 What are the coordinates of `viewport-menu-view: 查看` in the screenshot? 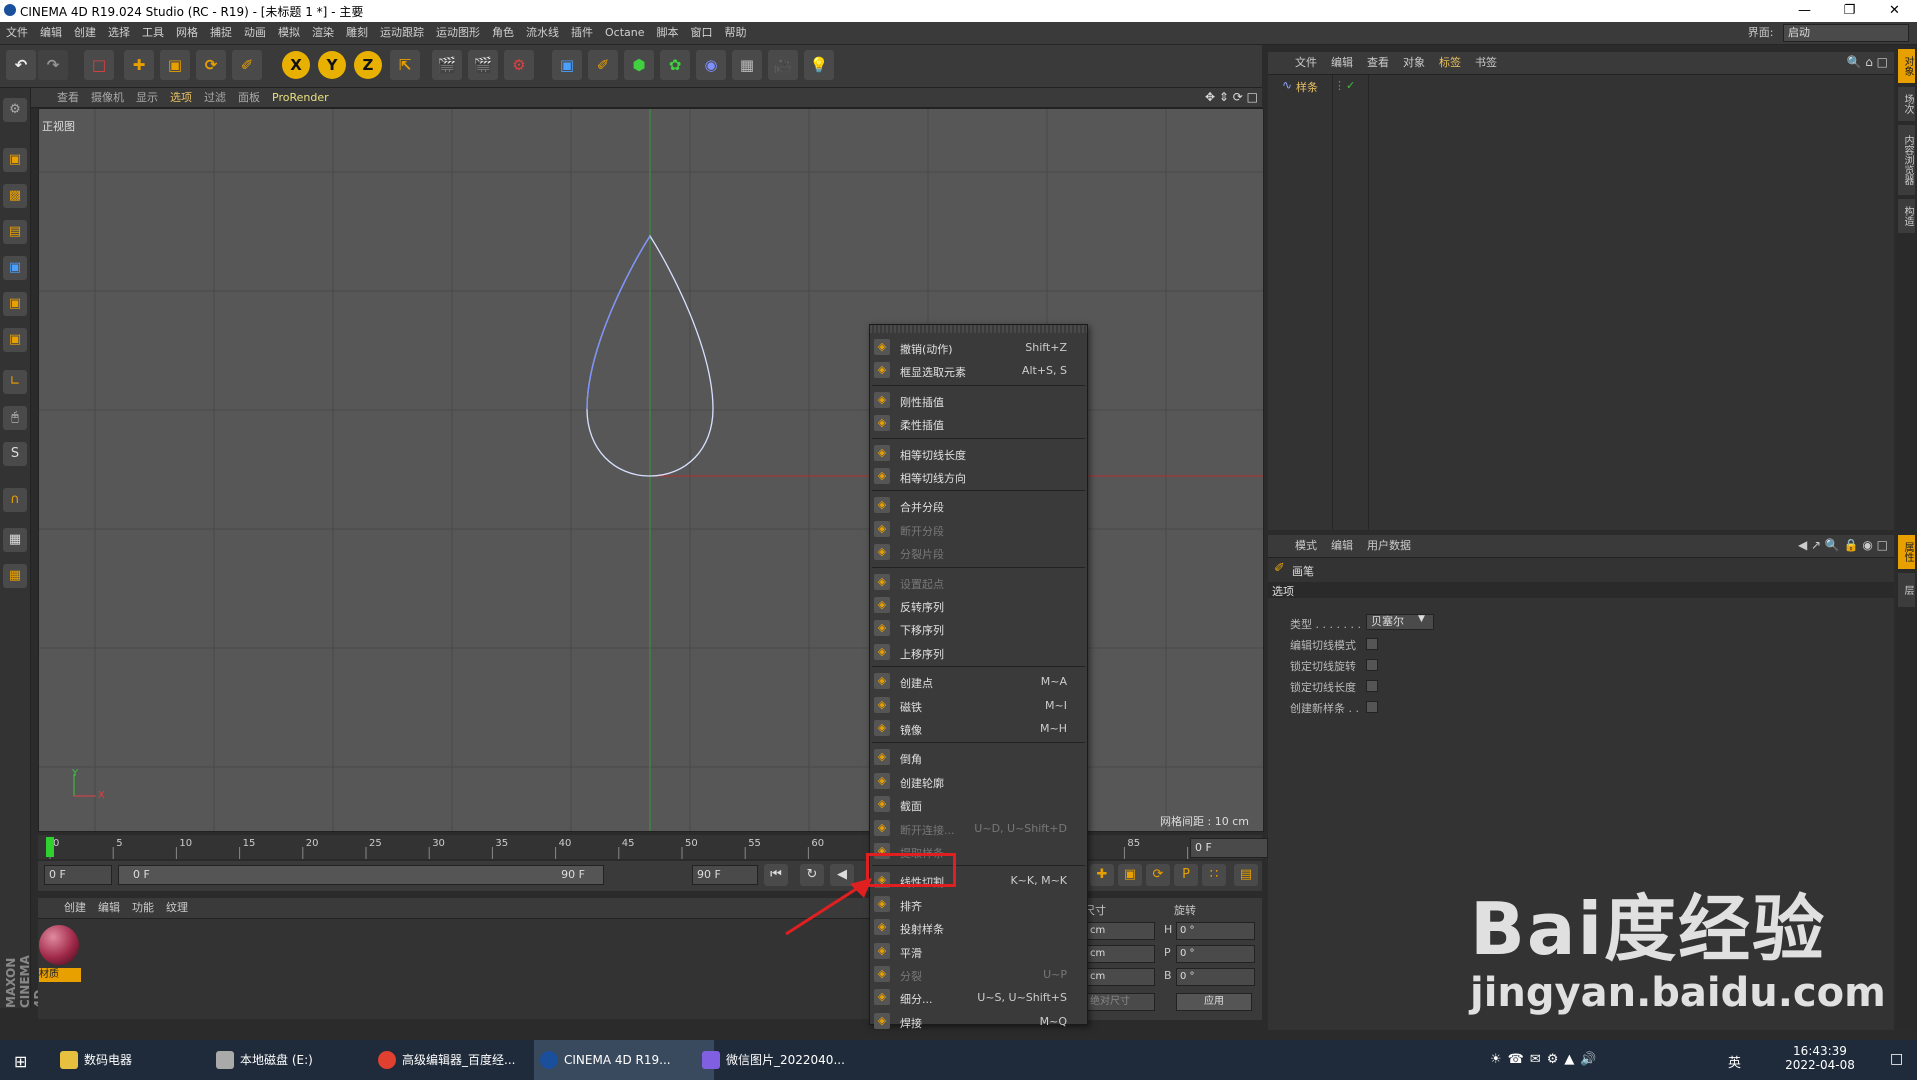 It's located at (68, 97).